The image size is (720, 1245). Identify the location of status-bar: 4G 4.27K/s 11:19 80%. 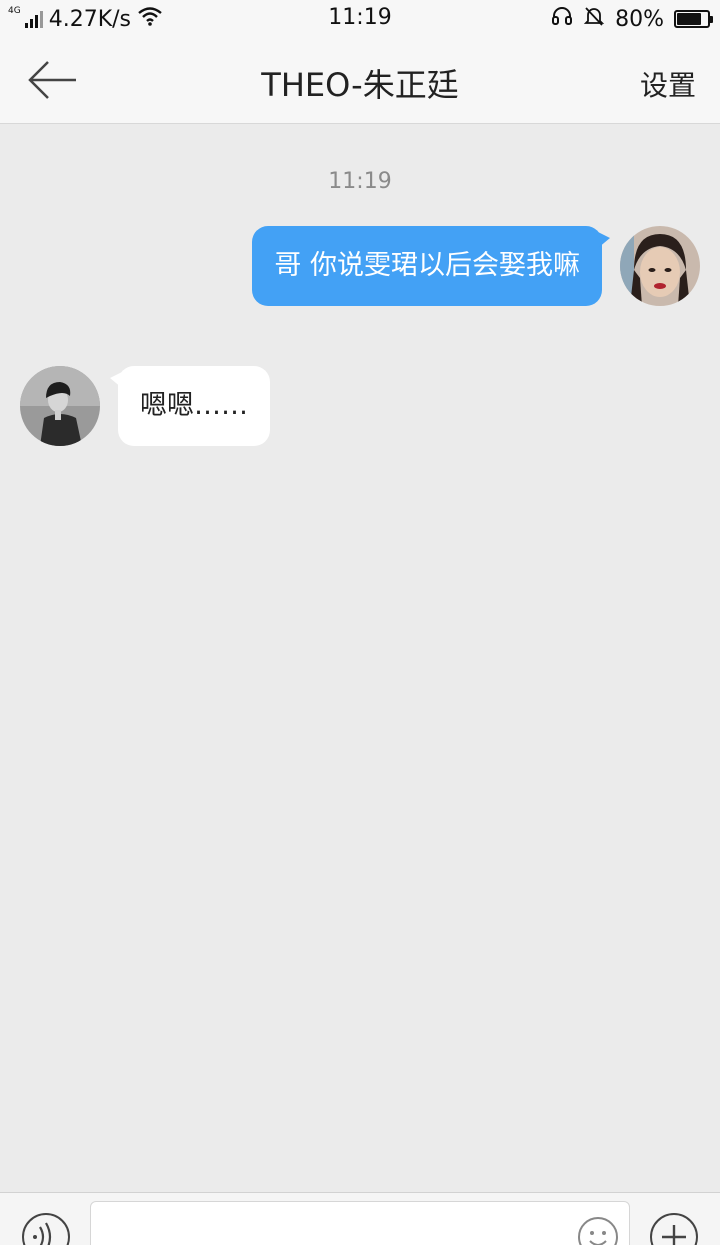
(360, 19).